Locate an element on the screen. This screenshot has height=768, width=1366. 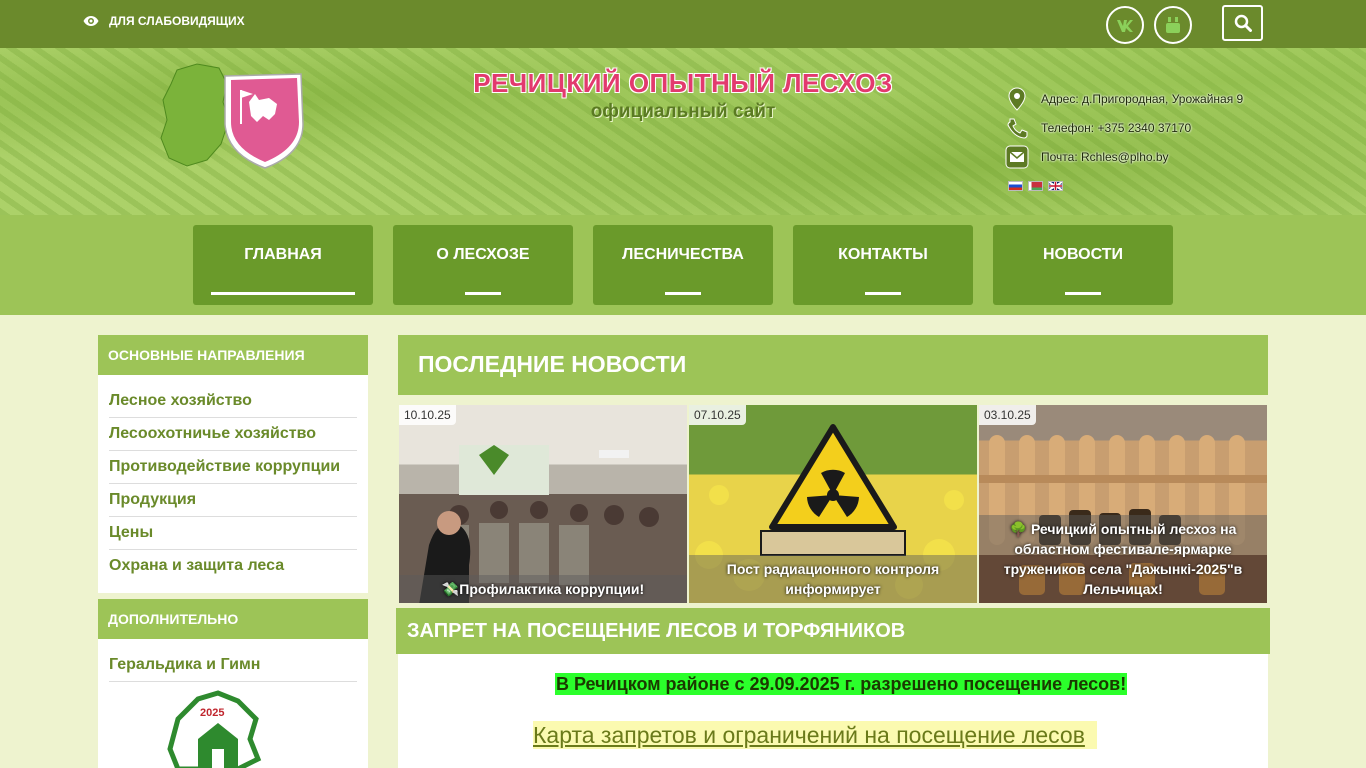
address-row: Адрес: д.Пригородная, Урожайная 9 is located at coordinates (1124, 98).